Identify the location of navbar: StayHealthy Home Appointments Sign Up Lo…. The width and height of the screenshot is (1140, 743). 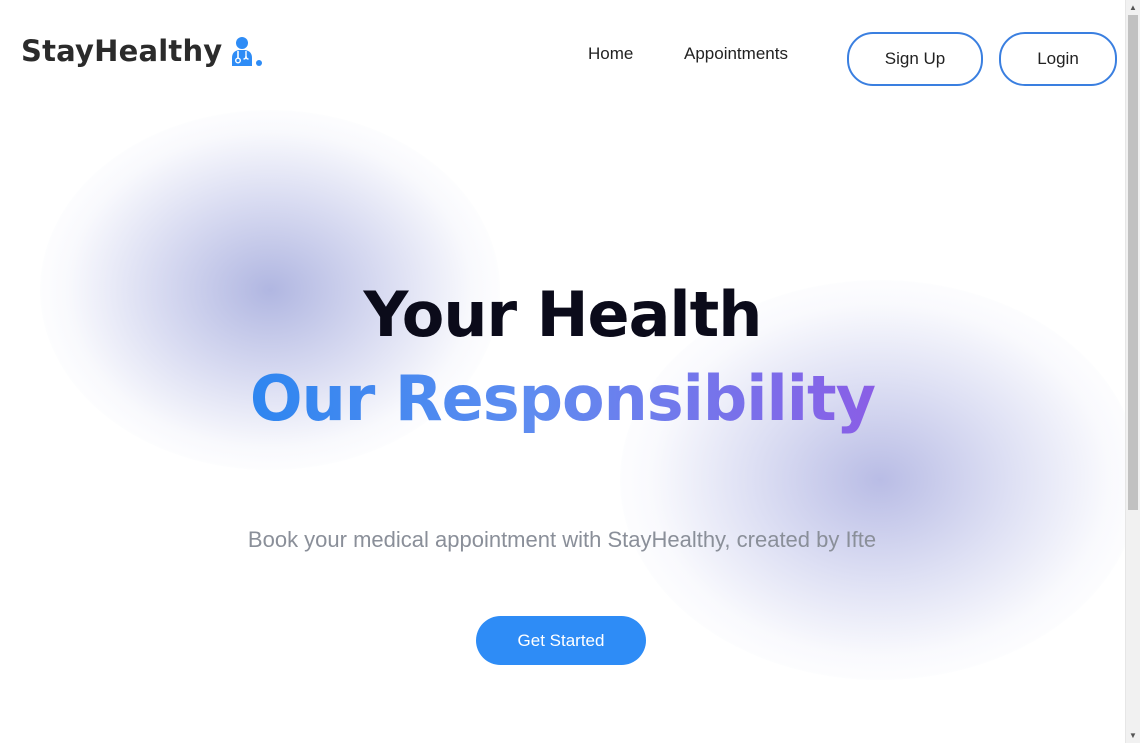
(562, 55).